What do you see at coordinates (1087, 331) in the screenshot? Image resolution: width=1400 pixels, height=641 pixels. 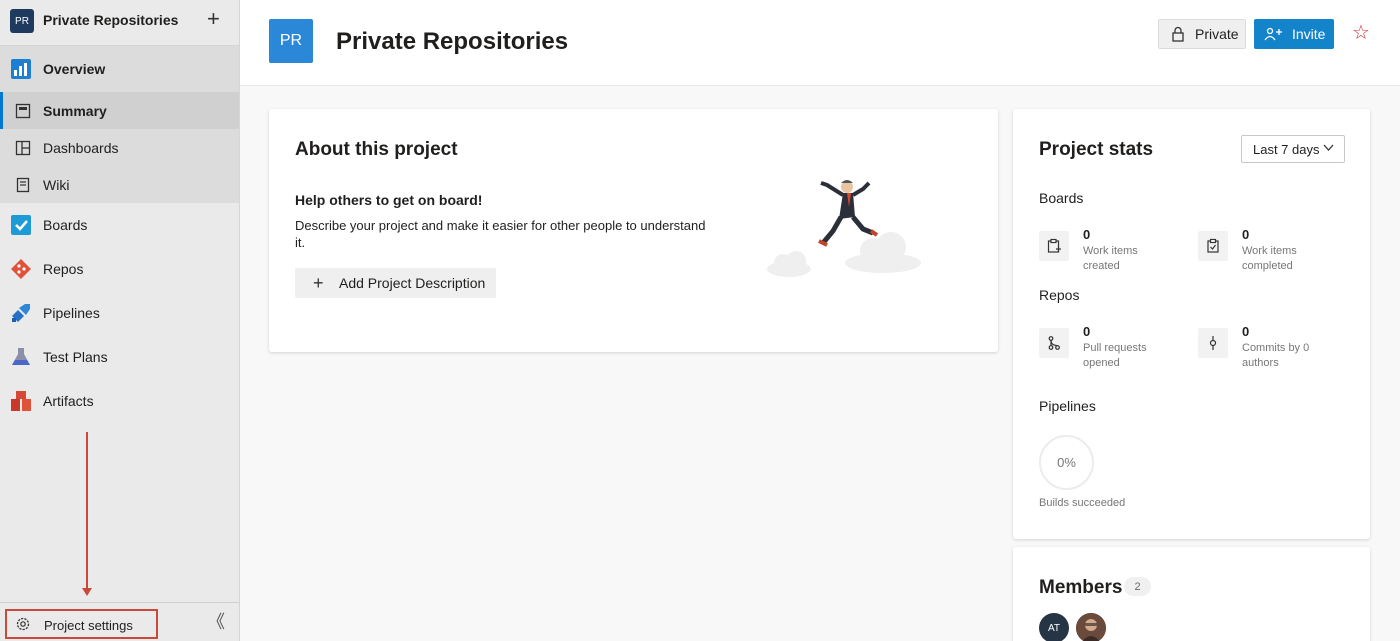 I see `pull-requests-value: 0` at bounding box center [1087, 331].